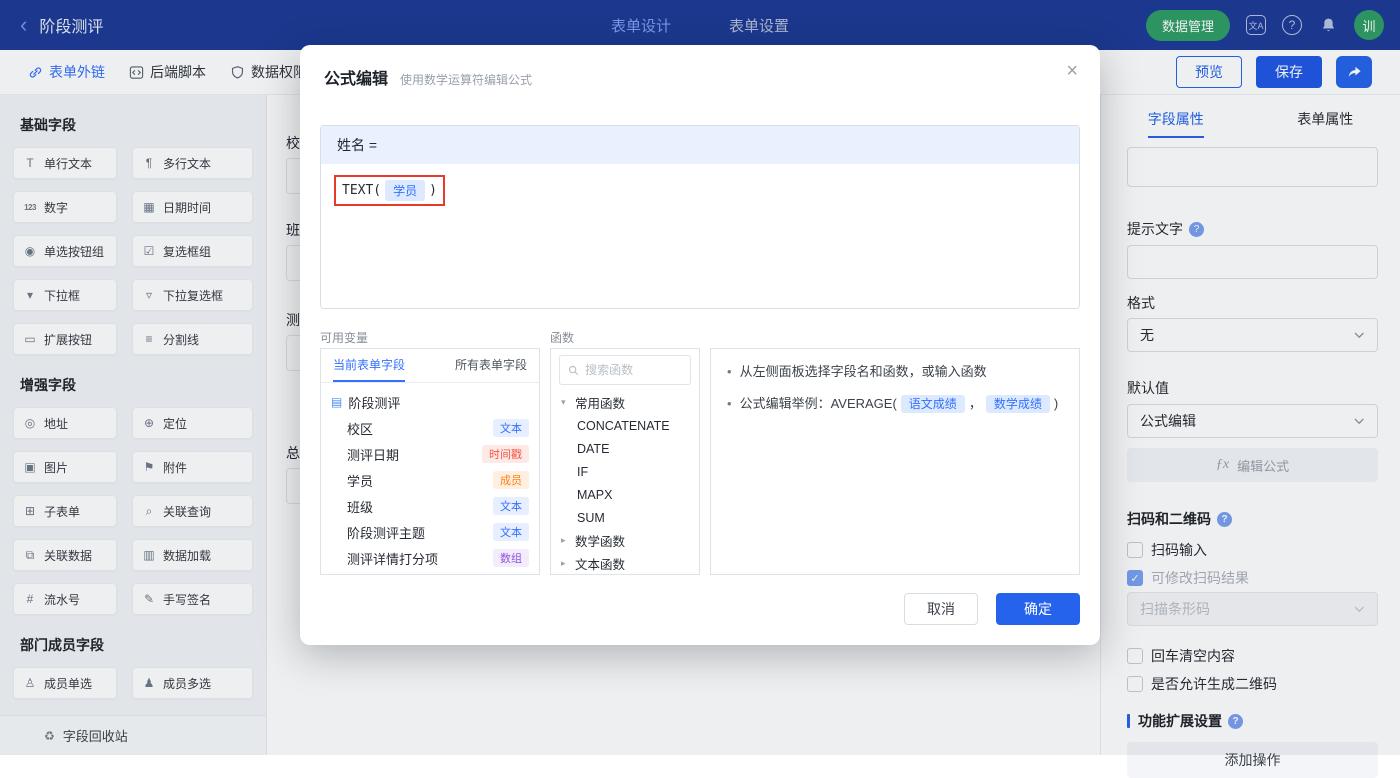 The height and width of the screenshot is (778, 1400). I want to click on function-item: CONCATENATE, so click(625, 425).